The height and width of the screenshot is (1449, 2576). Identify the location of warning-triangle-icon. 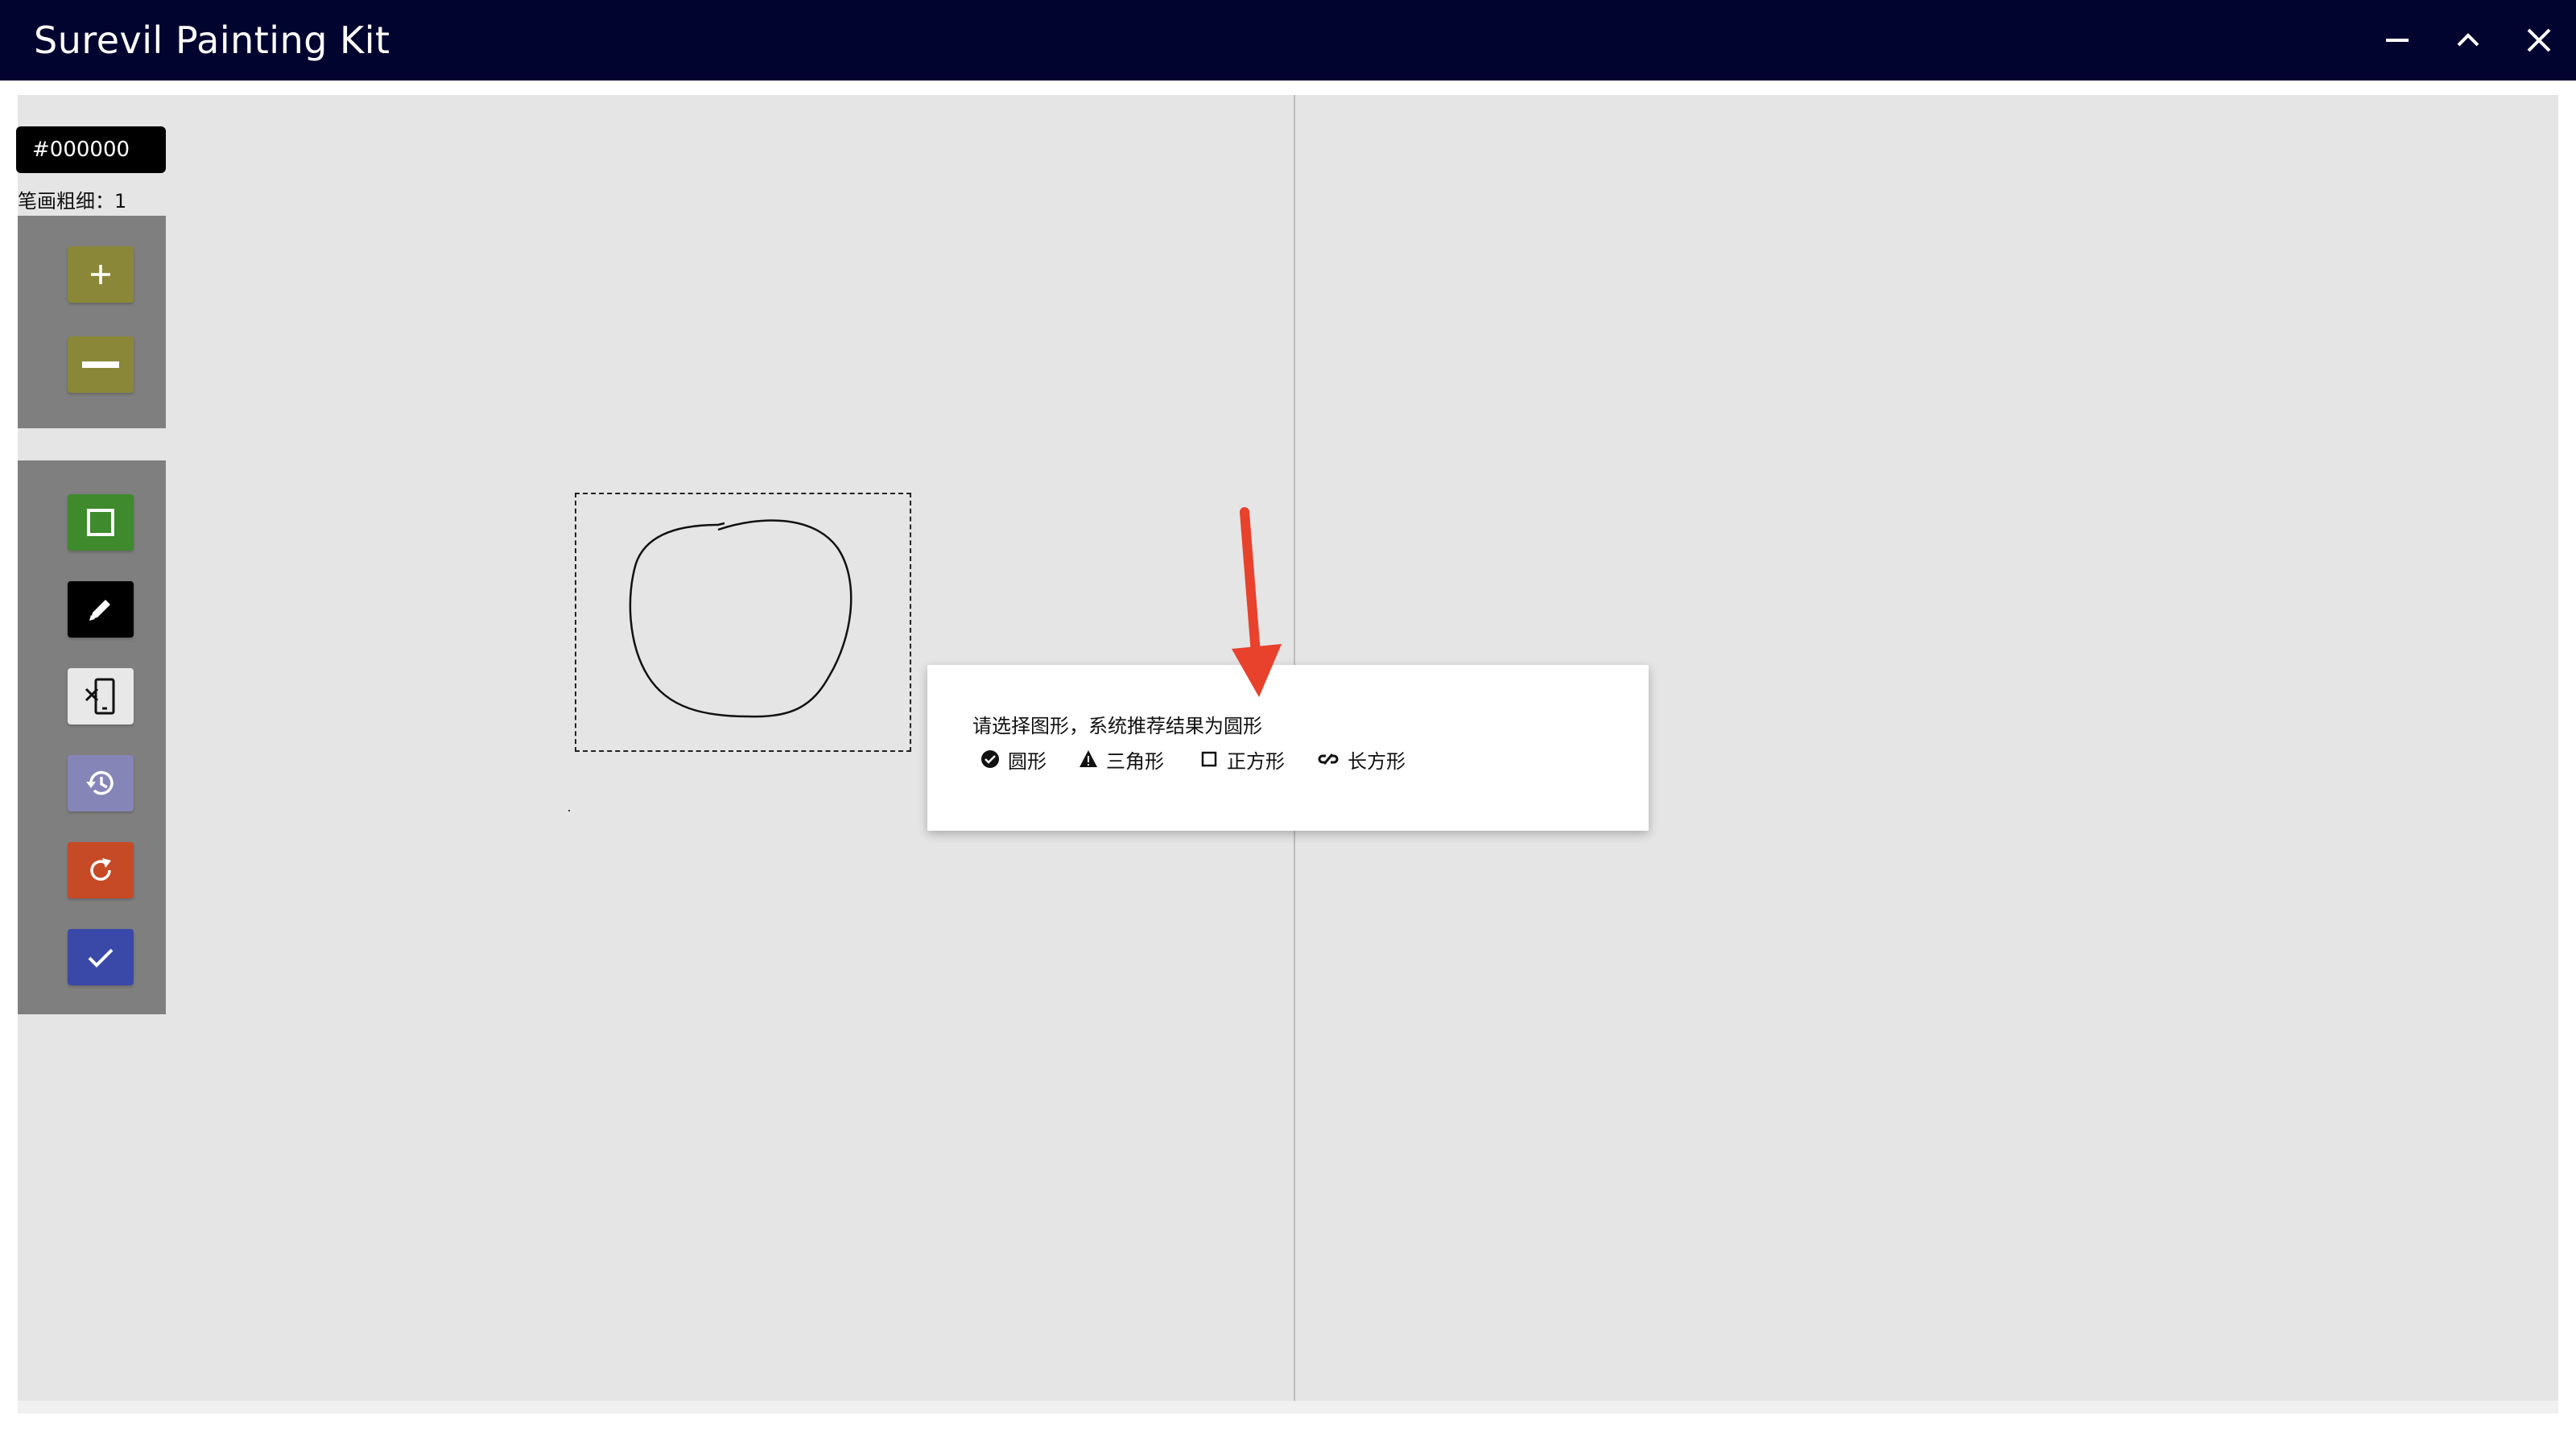
(1088, 758).